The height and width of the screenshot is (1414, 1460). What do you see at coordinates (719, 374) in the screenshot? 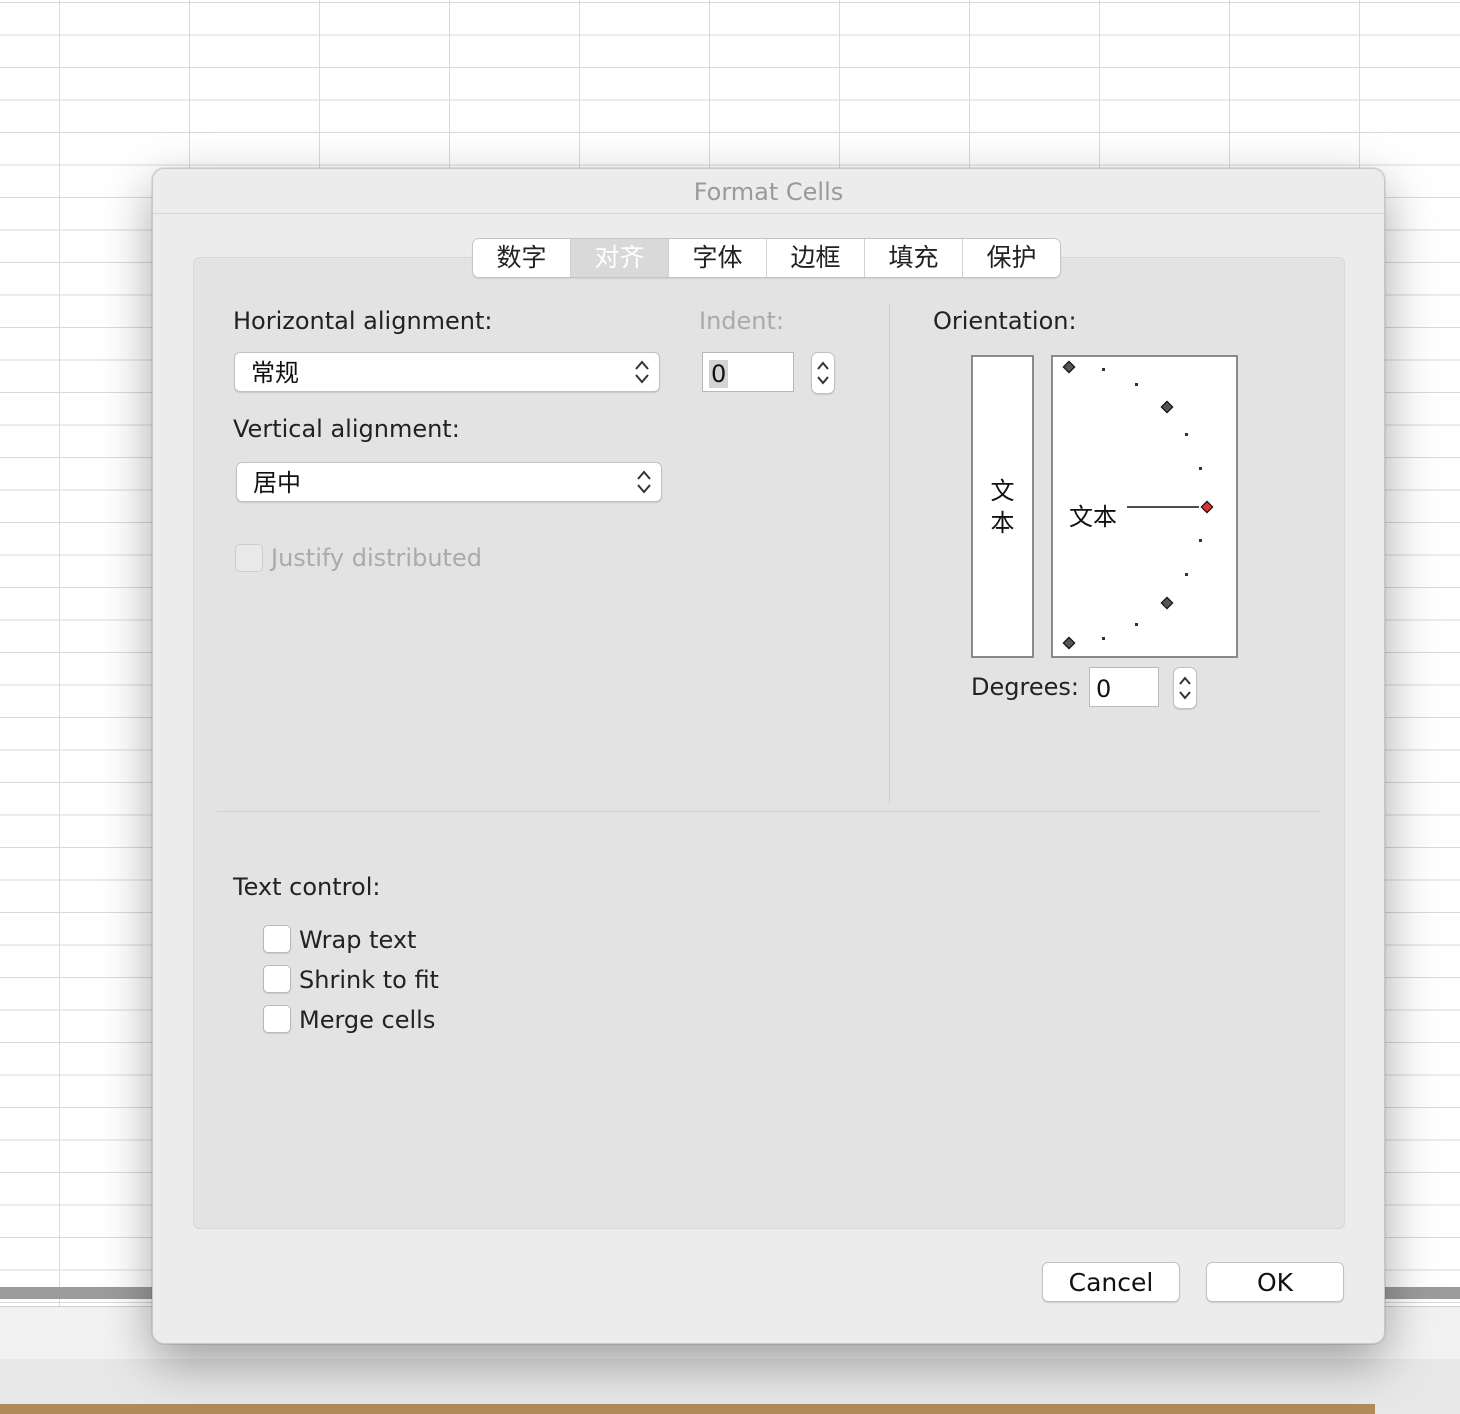
I see `indent-value: 0` at bounding box center [719, 374].